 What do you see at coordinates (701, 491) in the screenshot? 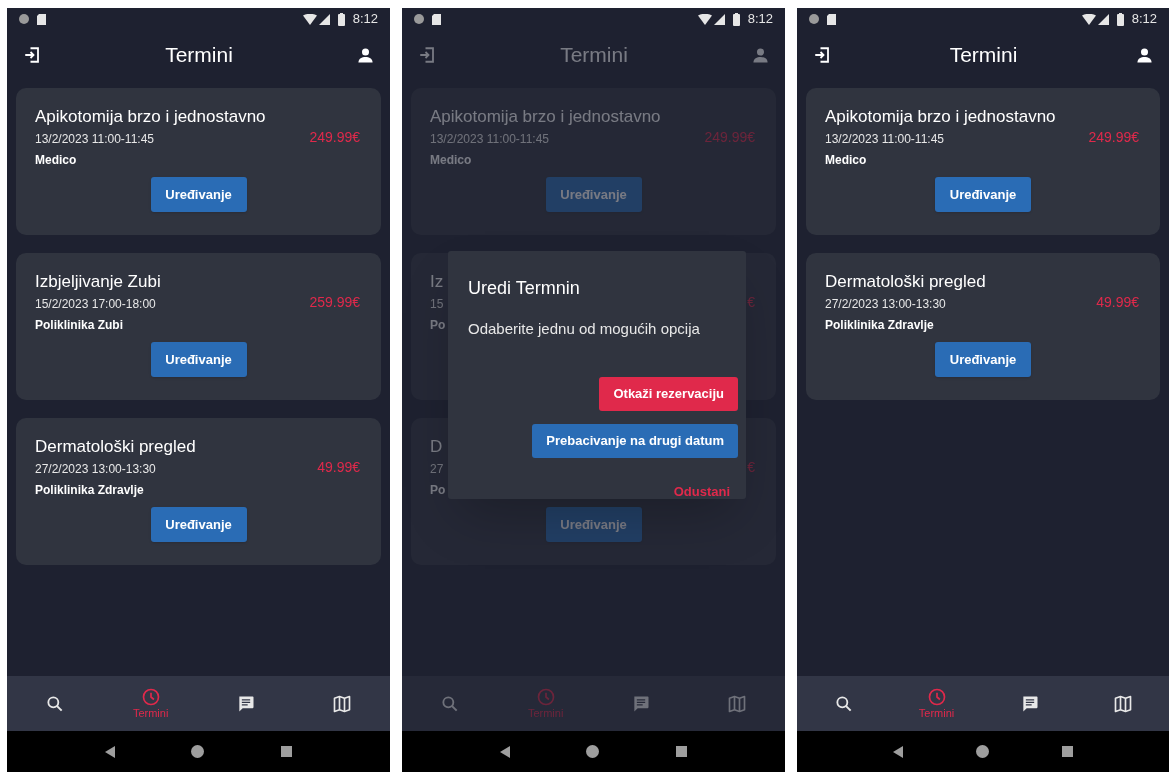
I see `cancel-link: Odustani` at bounding box center [701, 491].